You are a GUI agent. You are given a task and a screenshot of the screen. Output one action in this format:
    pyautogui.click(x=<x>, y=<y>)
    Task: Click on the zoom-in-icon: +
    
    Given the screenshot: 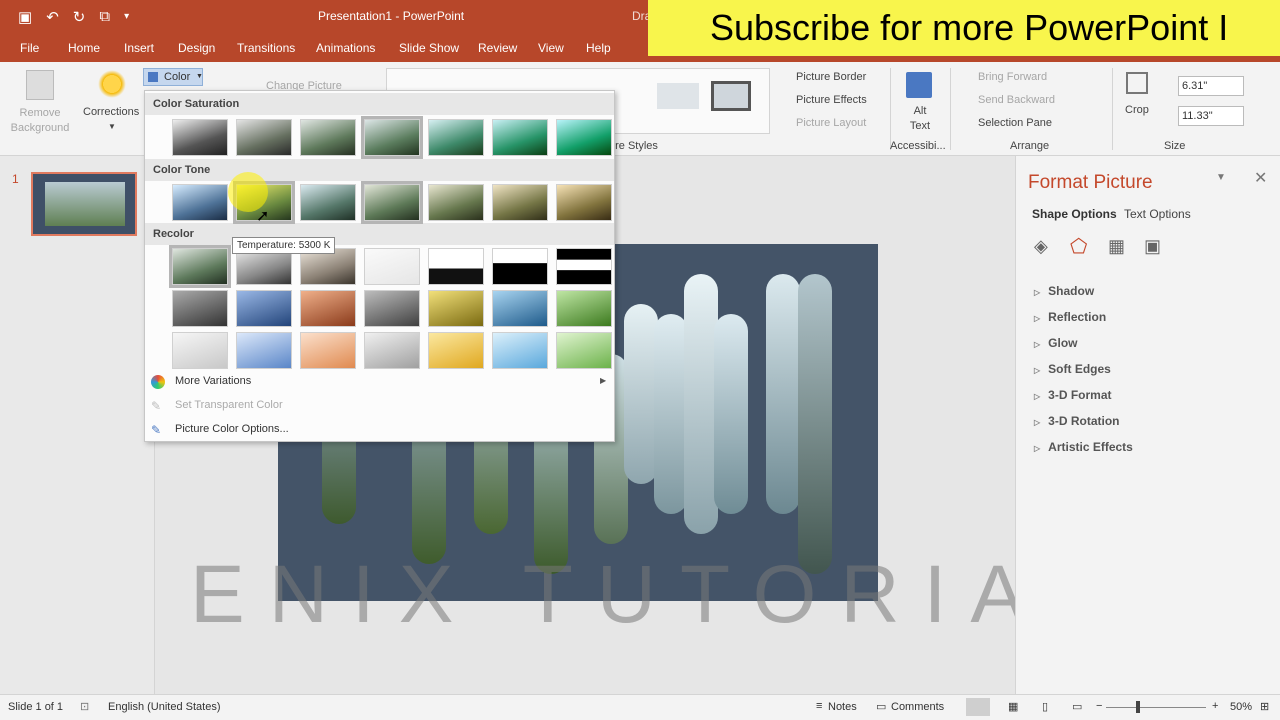 What is the action you would take?
    pyautogui.click(x=1215, y=706)
    